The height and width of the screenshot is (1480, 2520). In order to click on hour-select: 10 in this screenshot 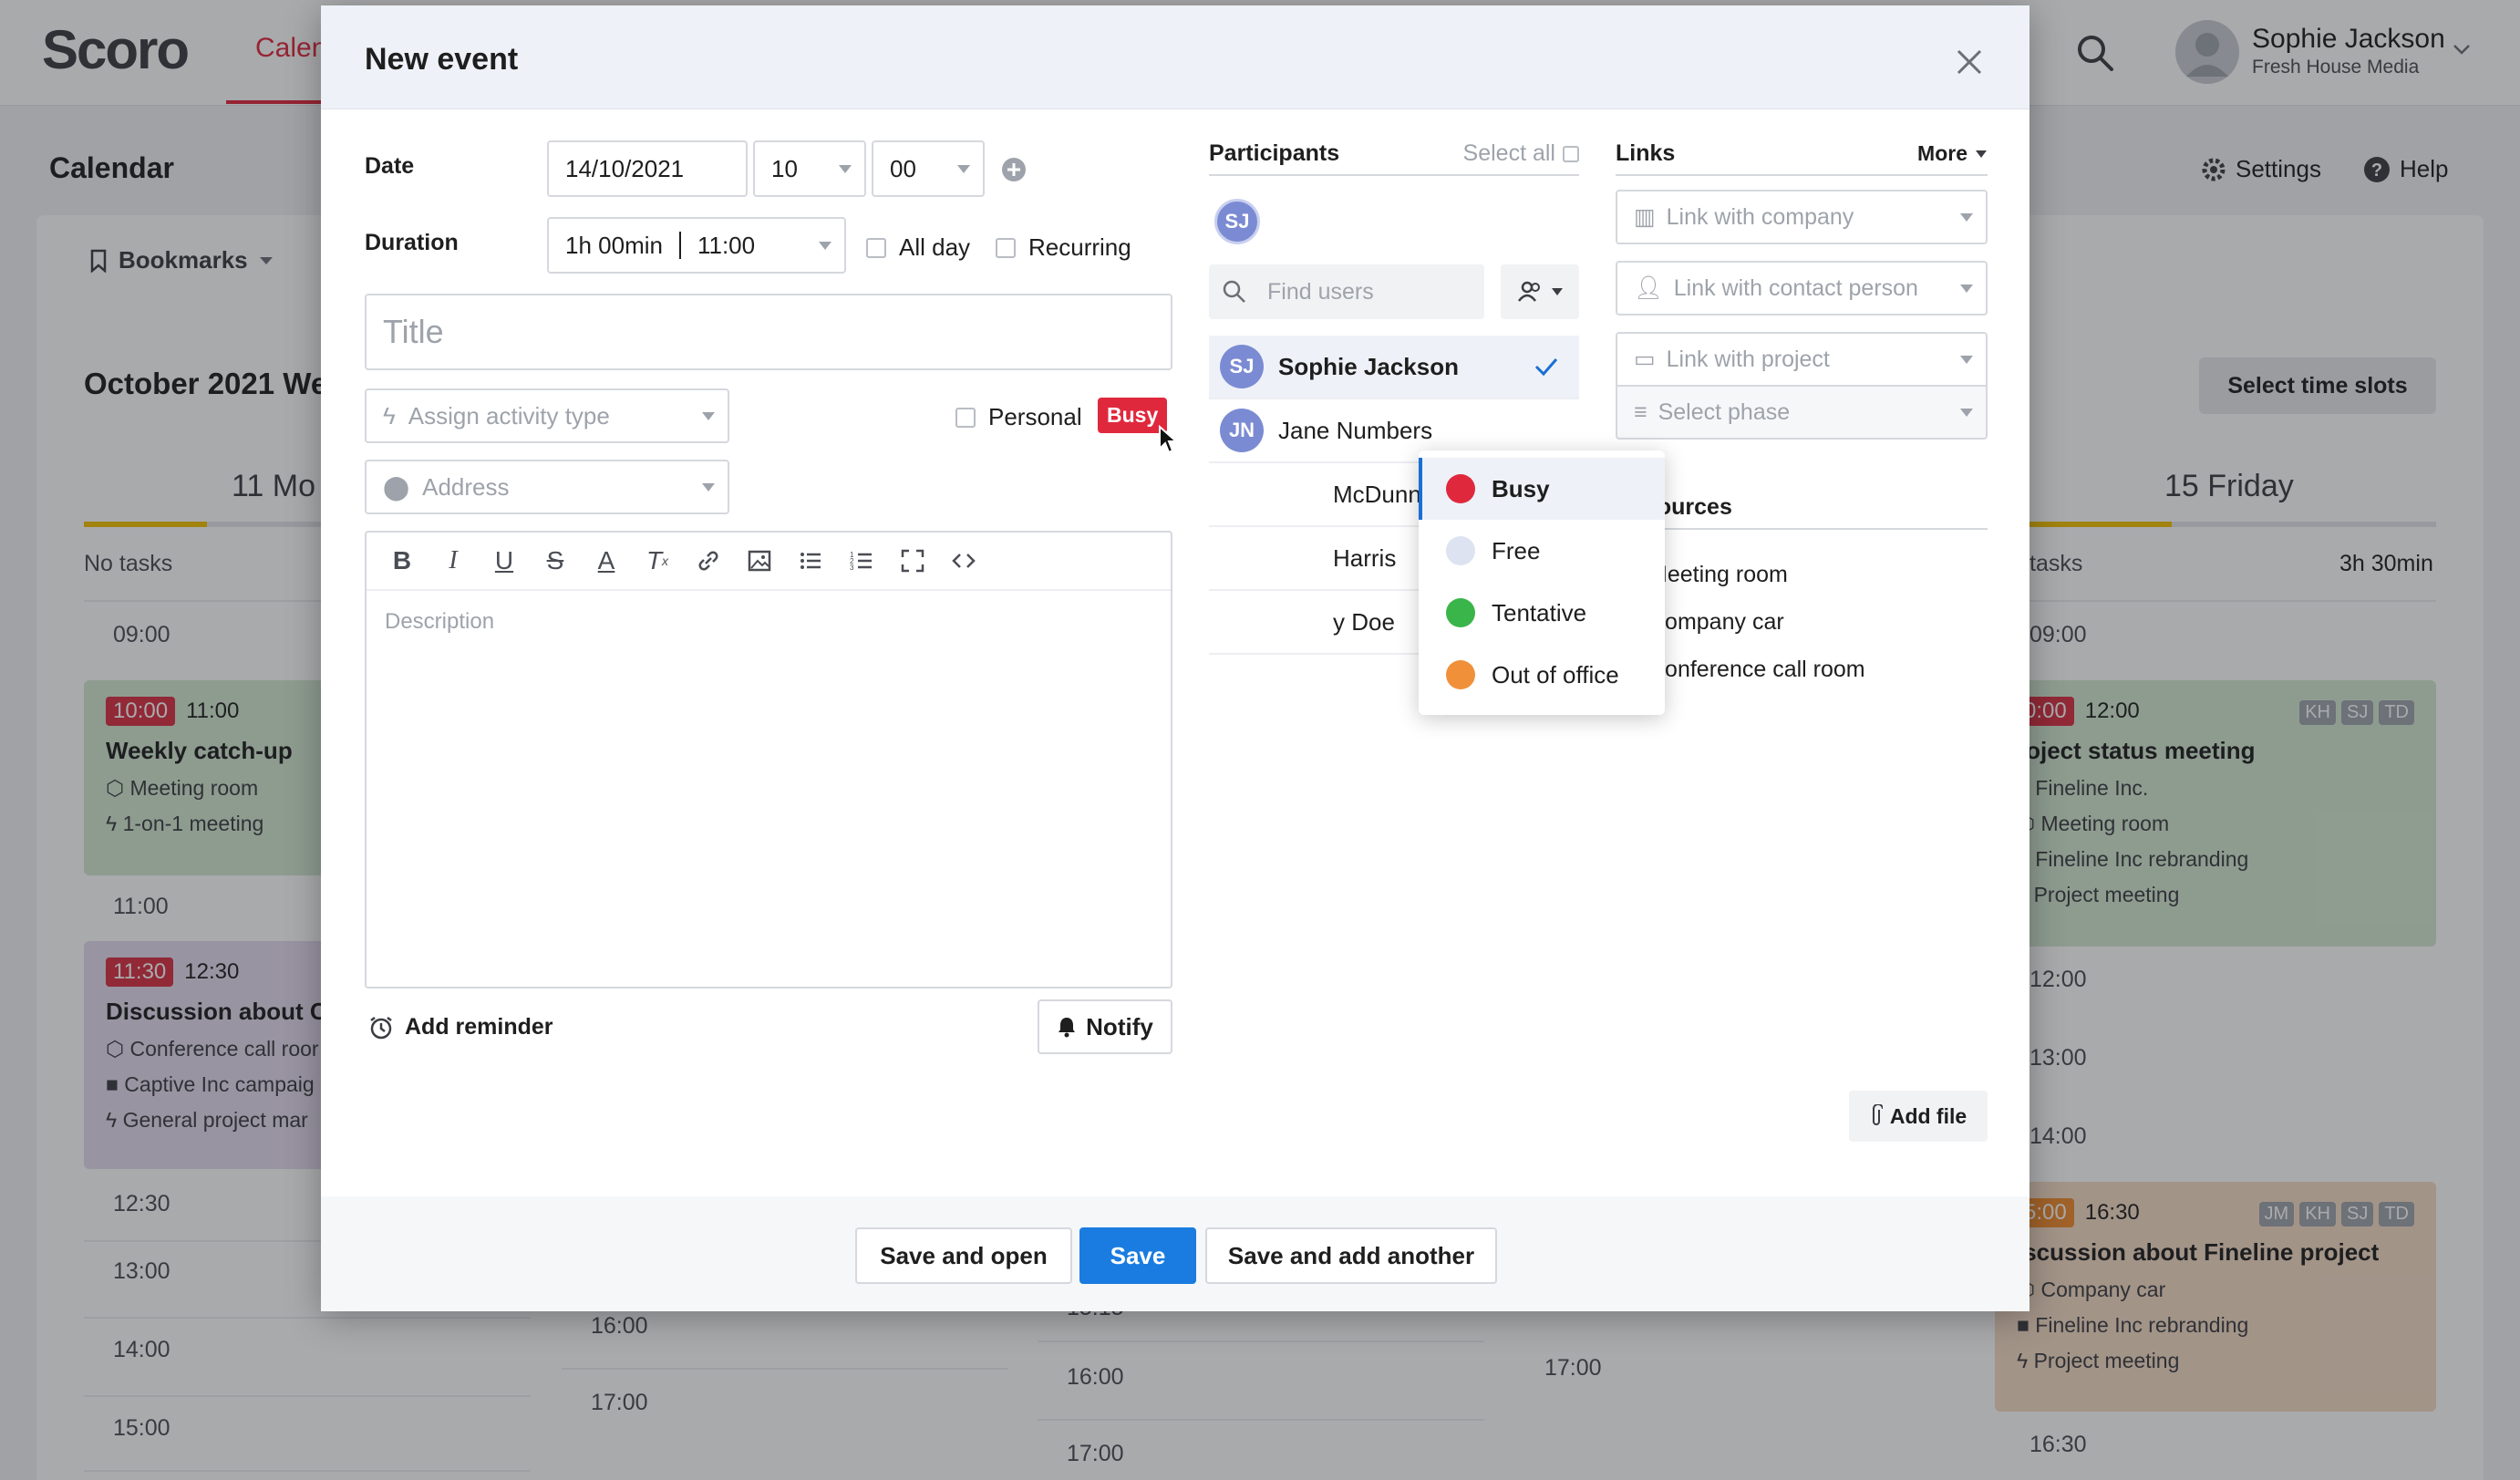, I will do `click(809, 168)`.